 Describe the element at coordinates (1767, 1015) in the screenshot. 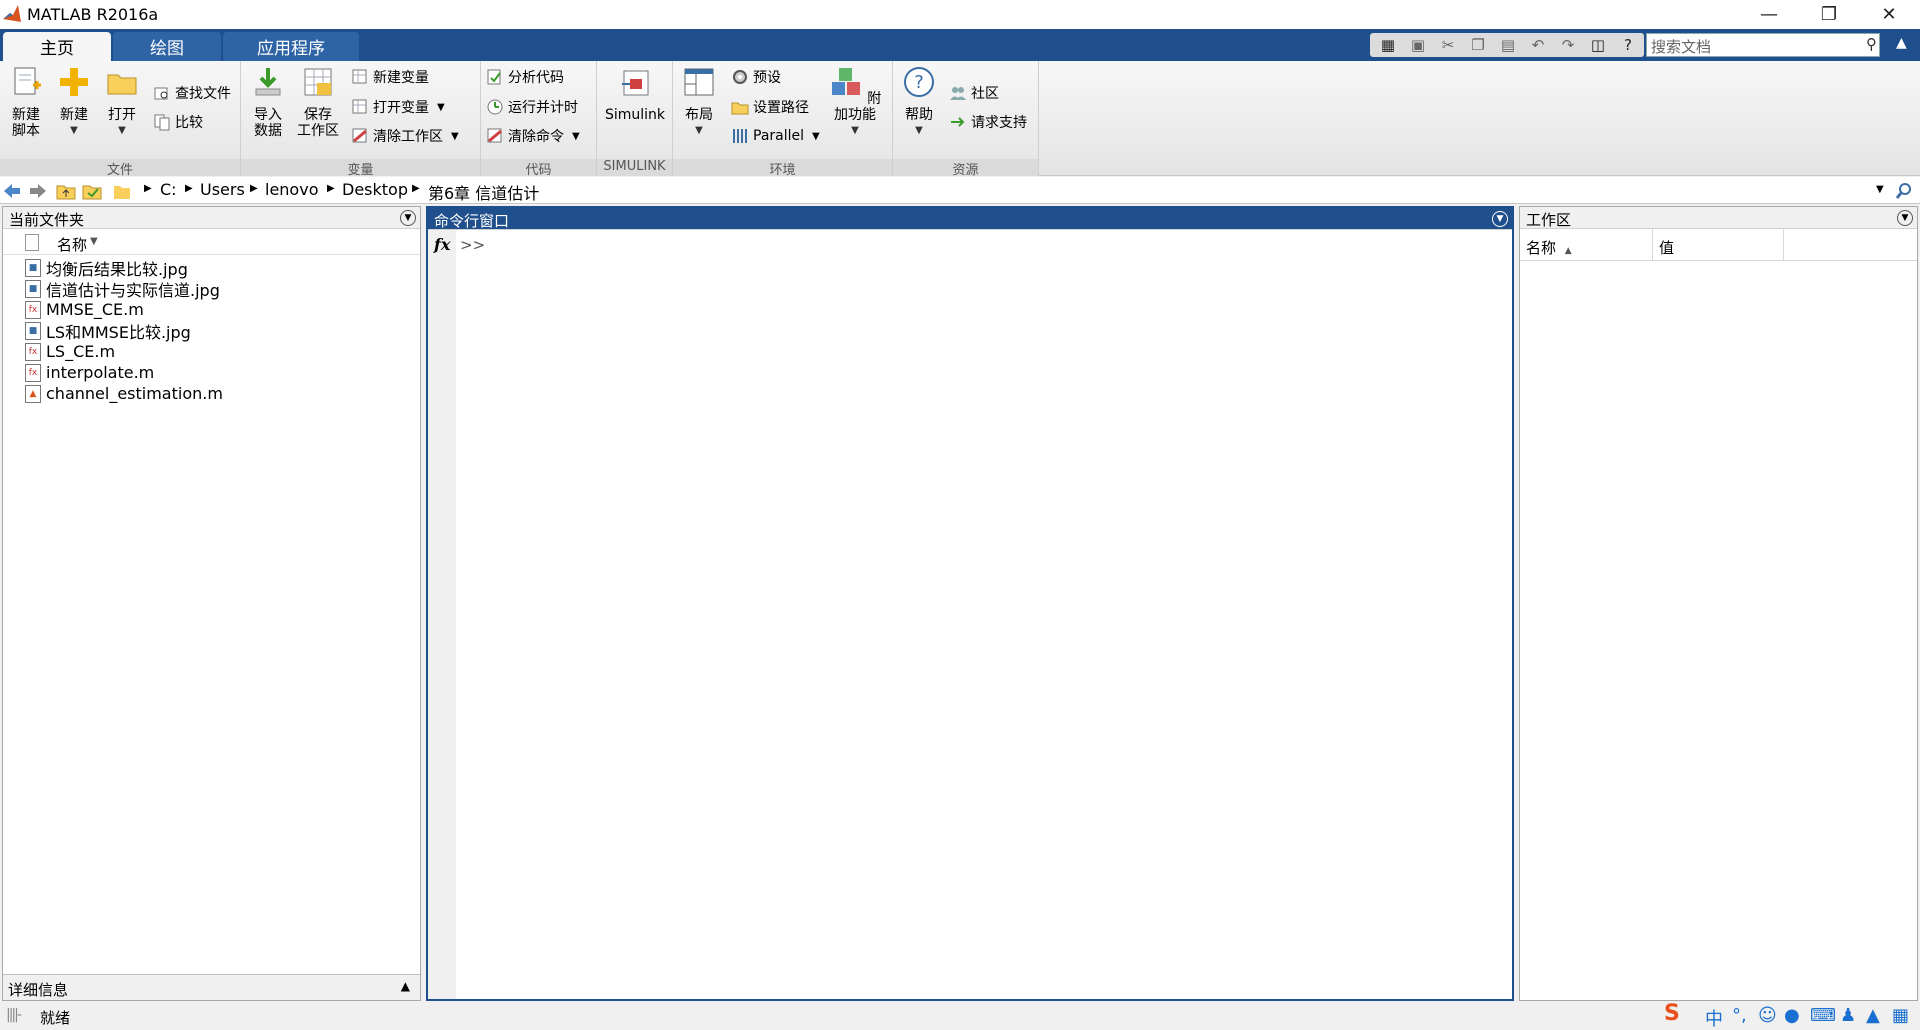

I see `ime-emoji-icon: ☺` at that location.